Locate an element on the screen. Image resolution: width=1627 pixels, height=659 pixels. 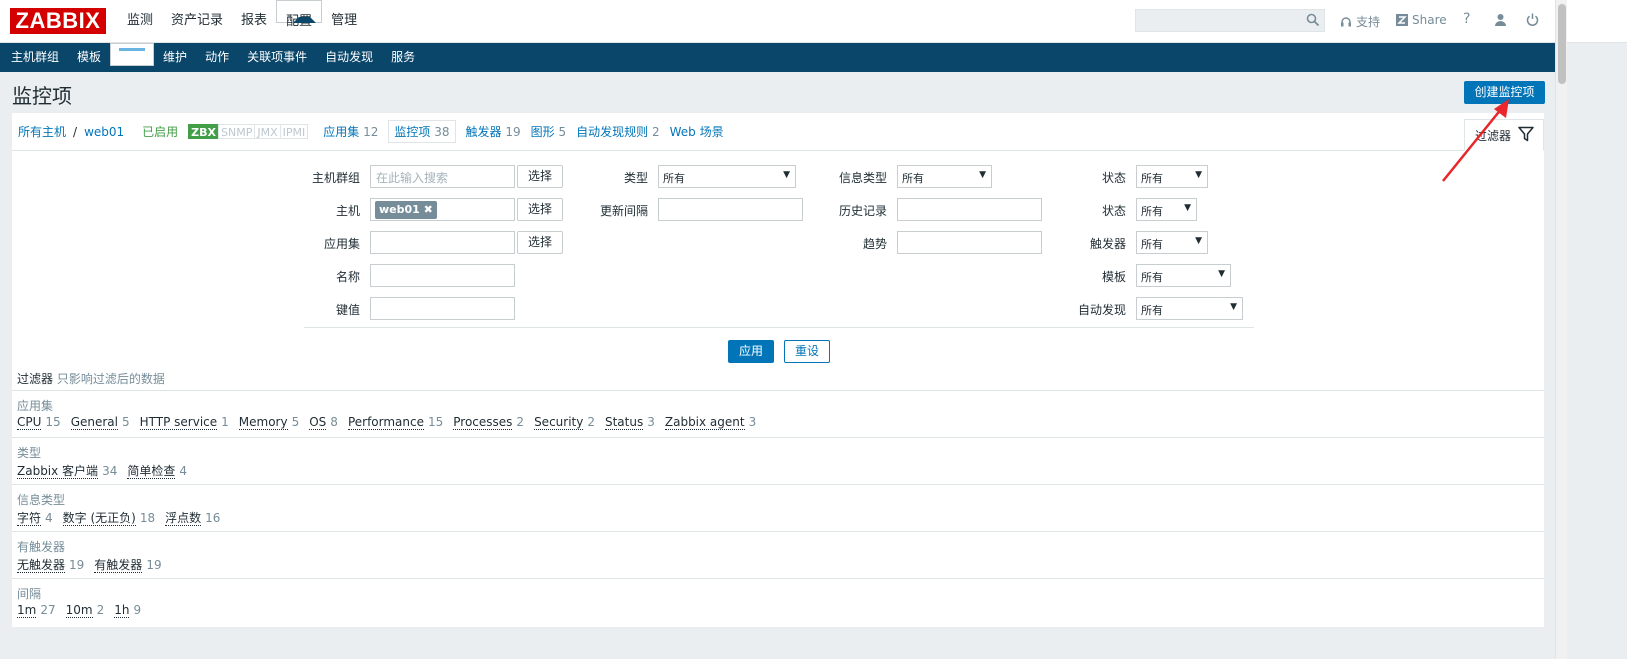
subfilter-option-label: 简单检查 is located at coordinates (151, 471).